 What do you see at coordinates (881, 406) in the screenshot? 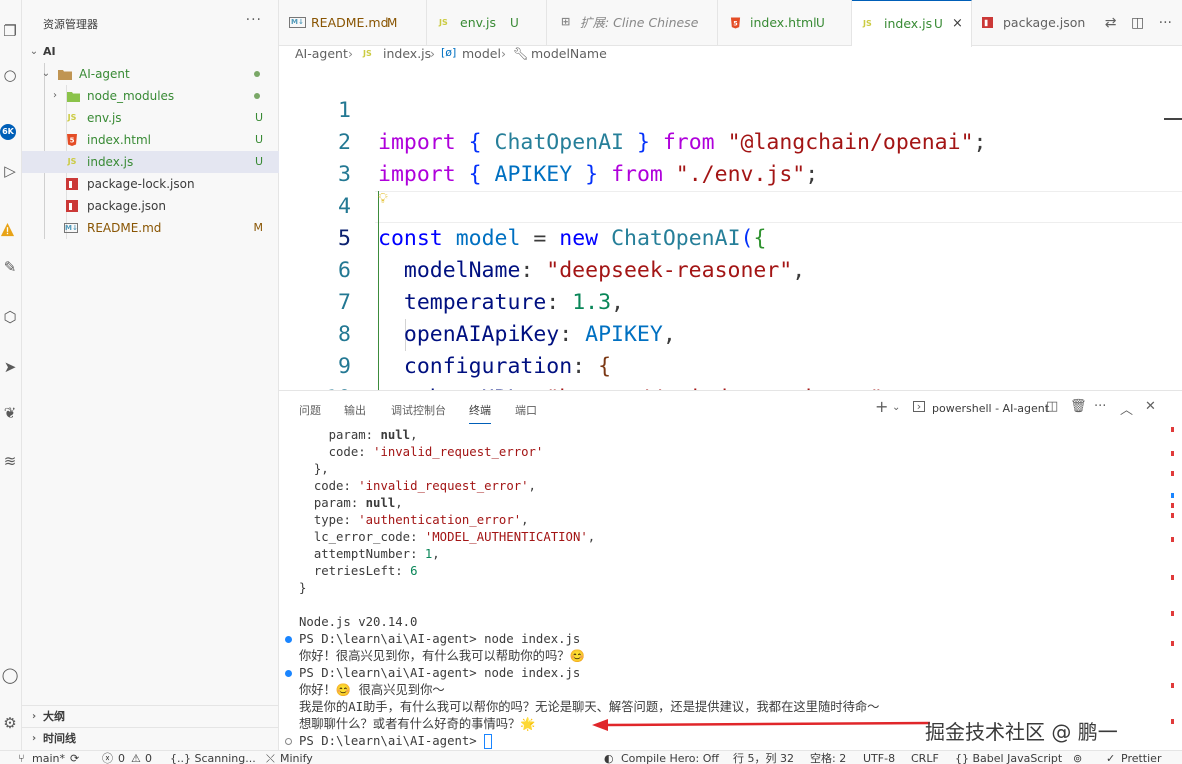
I see `new-terminal-icon: +` at bounding box center [881, 406].